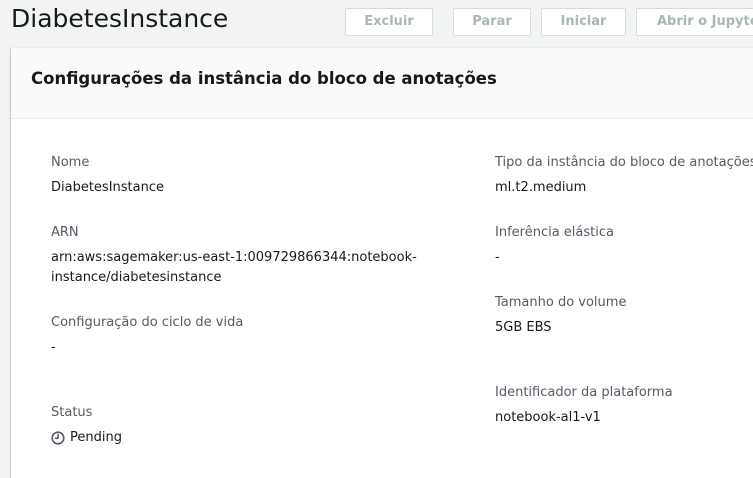 The height and width of the screenshot is (478, 753). What do you see at coordinates (694, 22) in the screenshot?
I see `open-jupyter-button: Abrir o Jupyter` at bounding box center [694, 22].